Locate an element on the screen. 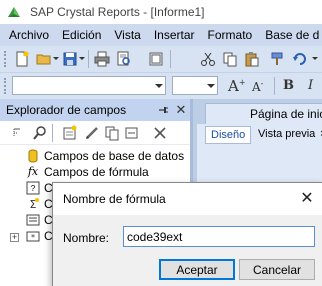 The height and width of the screenshot is (286, 322). browse-field-icon is located at coordinates (40, 133).